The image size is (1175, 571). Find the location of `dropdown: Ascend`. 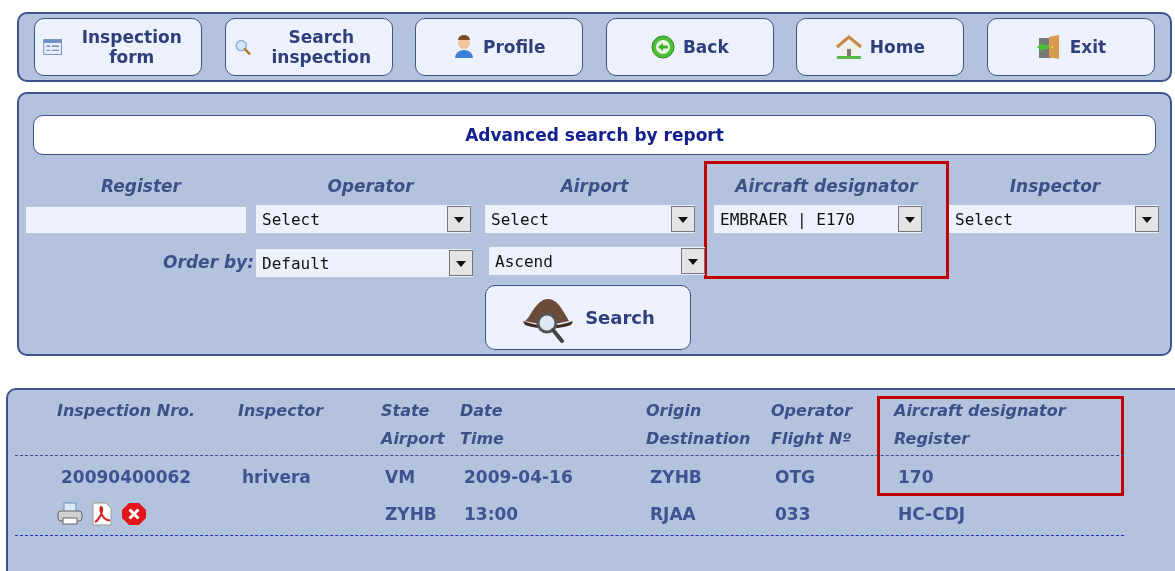

dropdown: Ascend is located at coordinates (597, 261).